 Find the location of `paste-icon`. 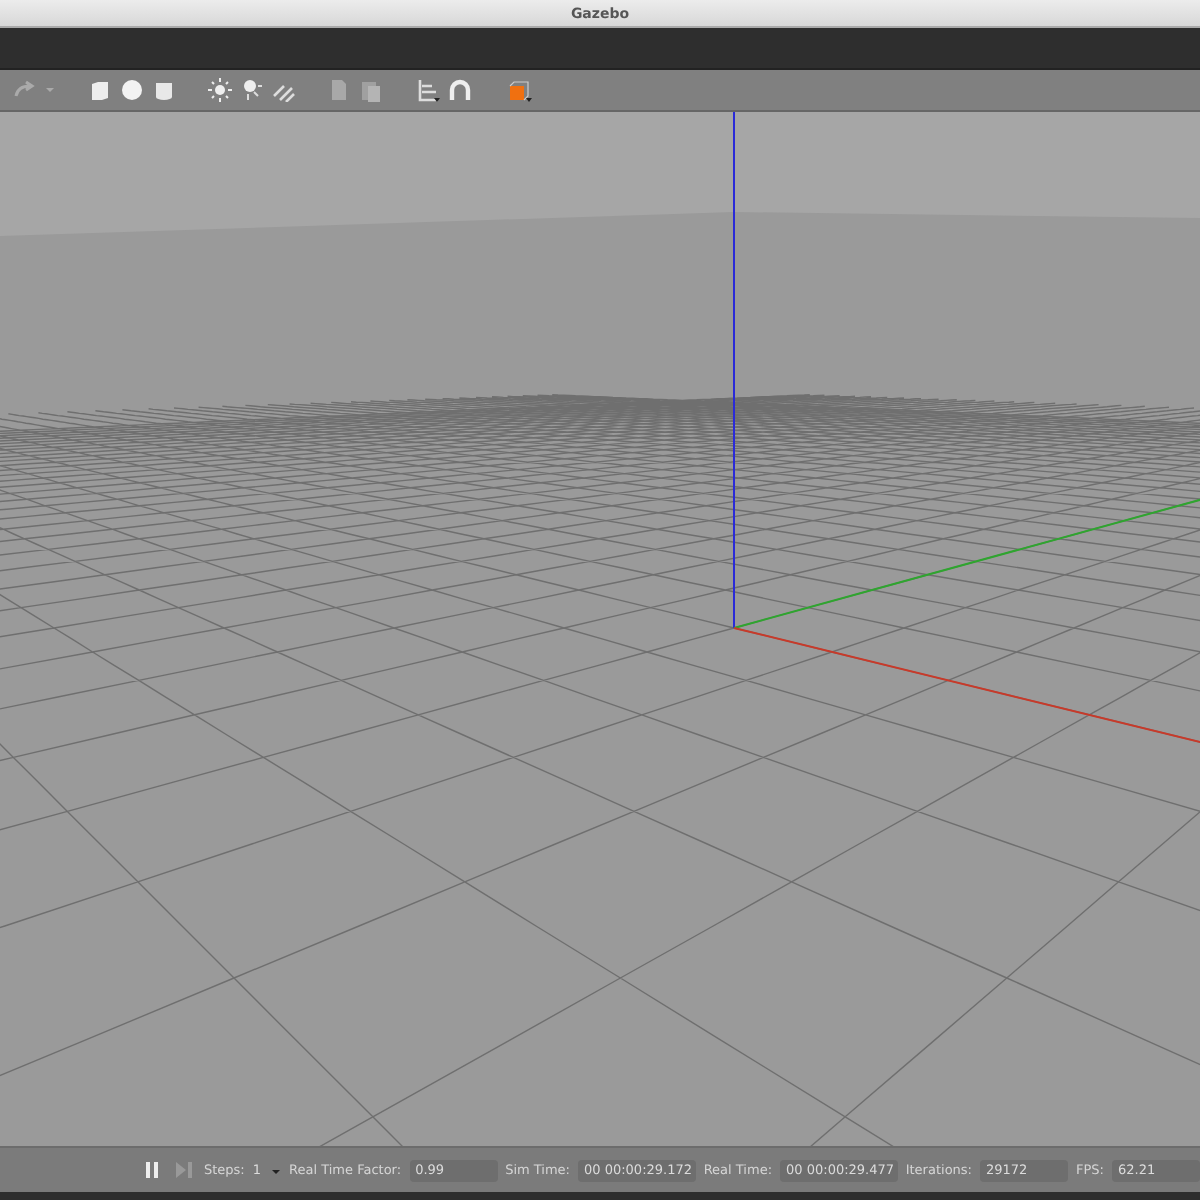

paste-icon is located at coordinates (372, 90).